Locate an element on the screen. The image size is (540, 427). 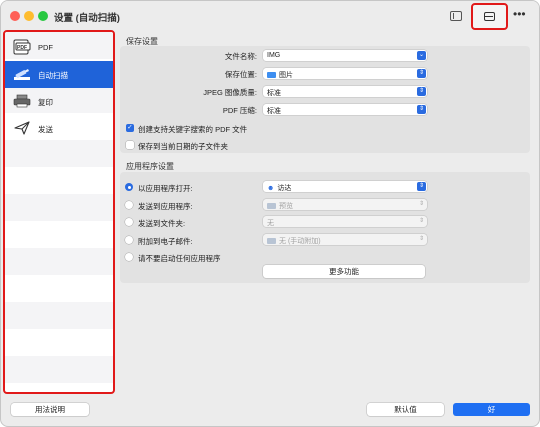
window-title: 设置 (自动扫描) is located at coordinates (87, 18).